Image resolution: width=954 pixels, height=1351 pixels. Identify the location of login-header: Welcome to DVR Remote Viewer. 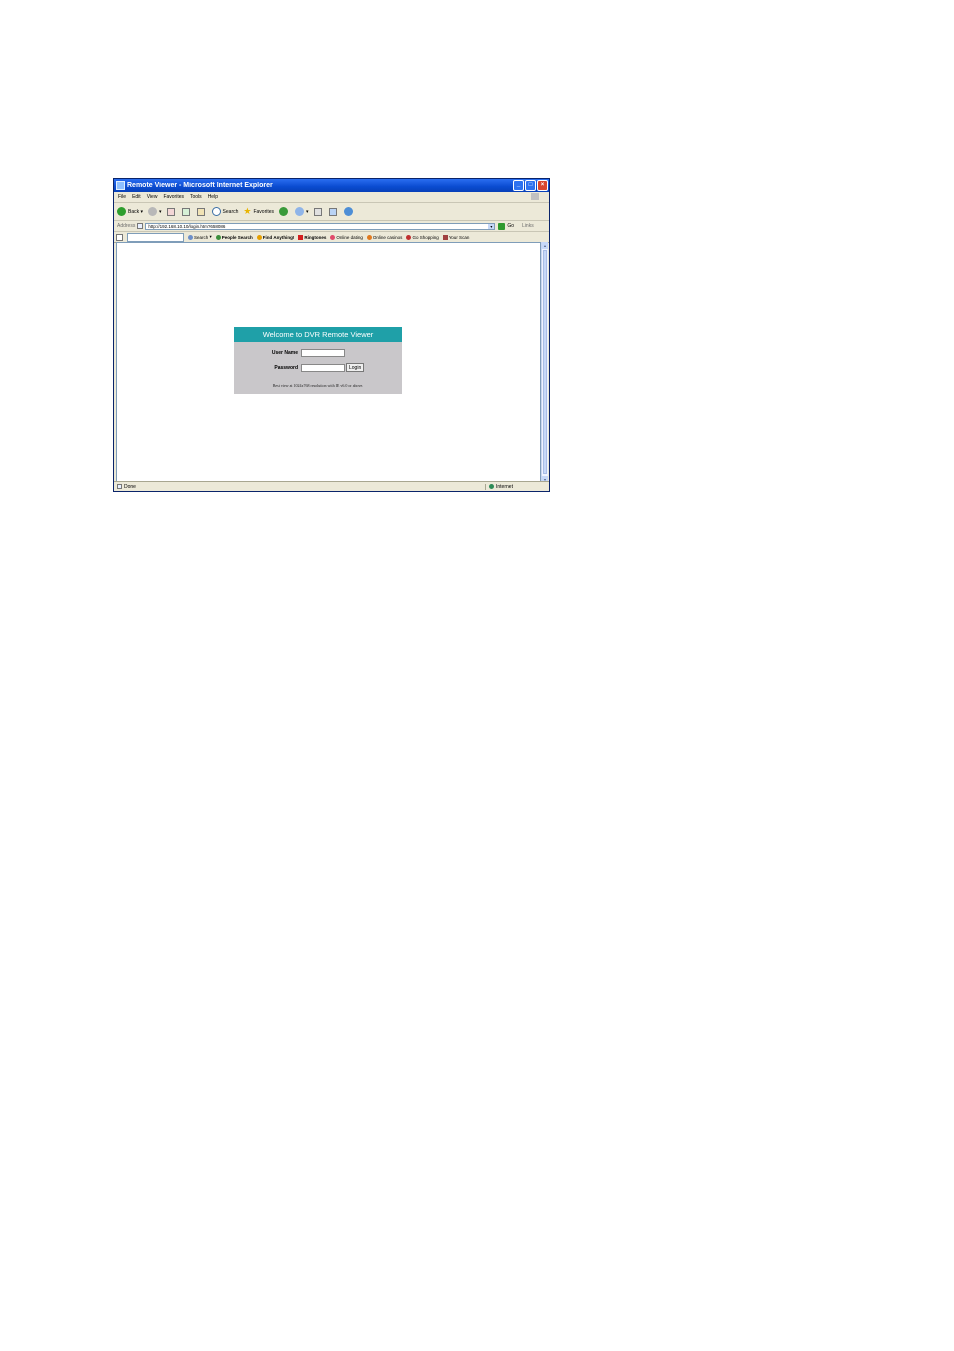
(318, 334).